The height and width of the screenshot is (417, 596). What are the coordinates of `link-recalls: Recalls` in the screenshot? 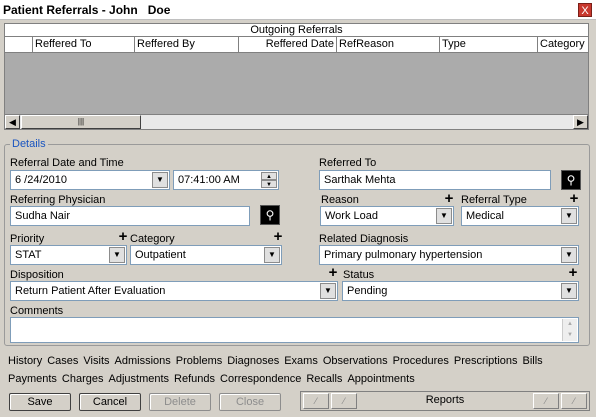 It's located at (324, 379).